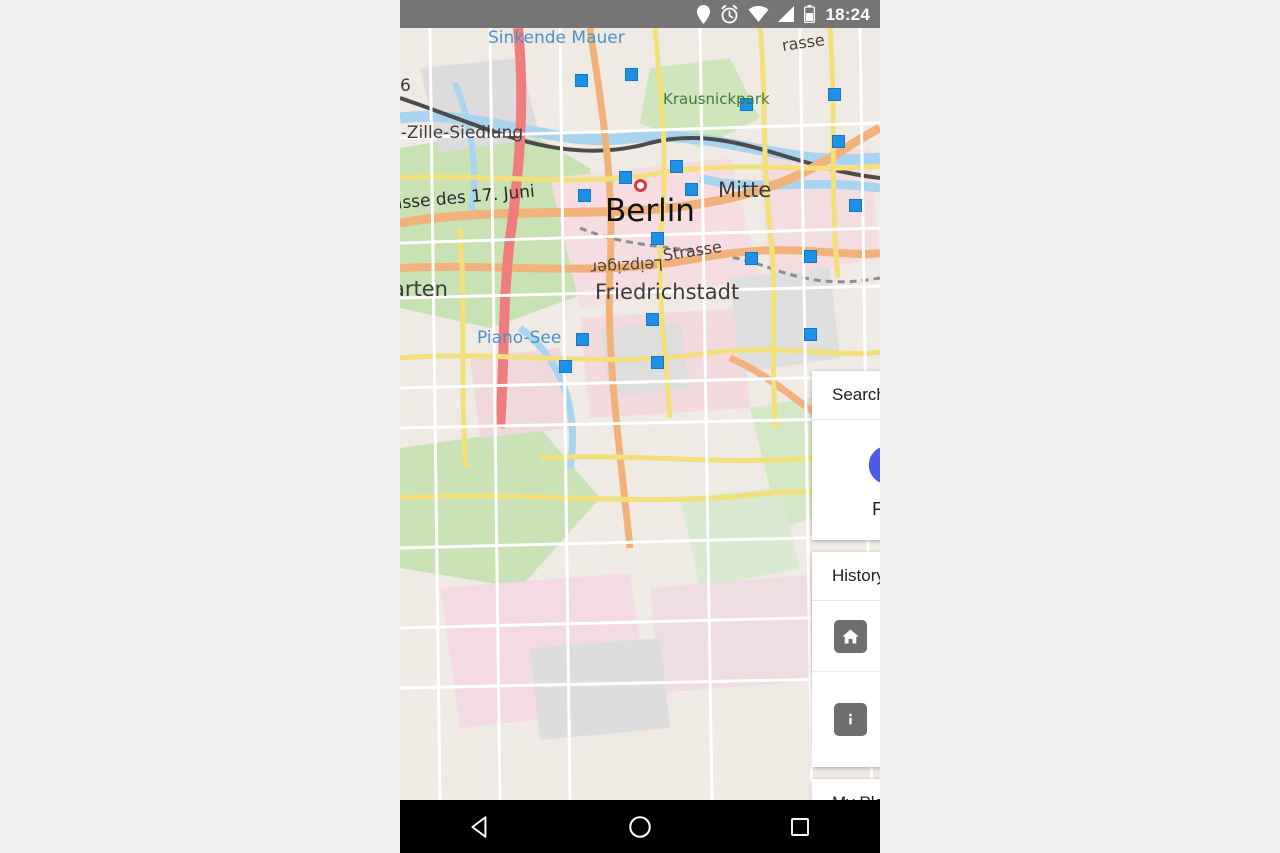 The height and width of the screenshot is (853, 1280). I want to click on alarm-clock-icon, so click(729, 13).